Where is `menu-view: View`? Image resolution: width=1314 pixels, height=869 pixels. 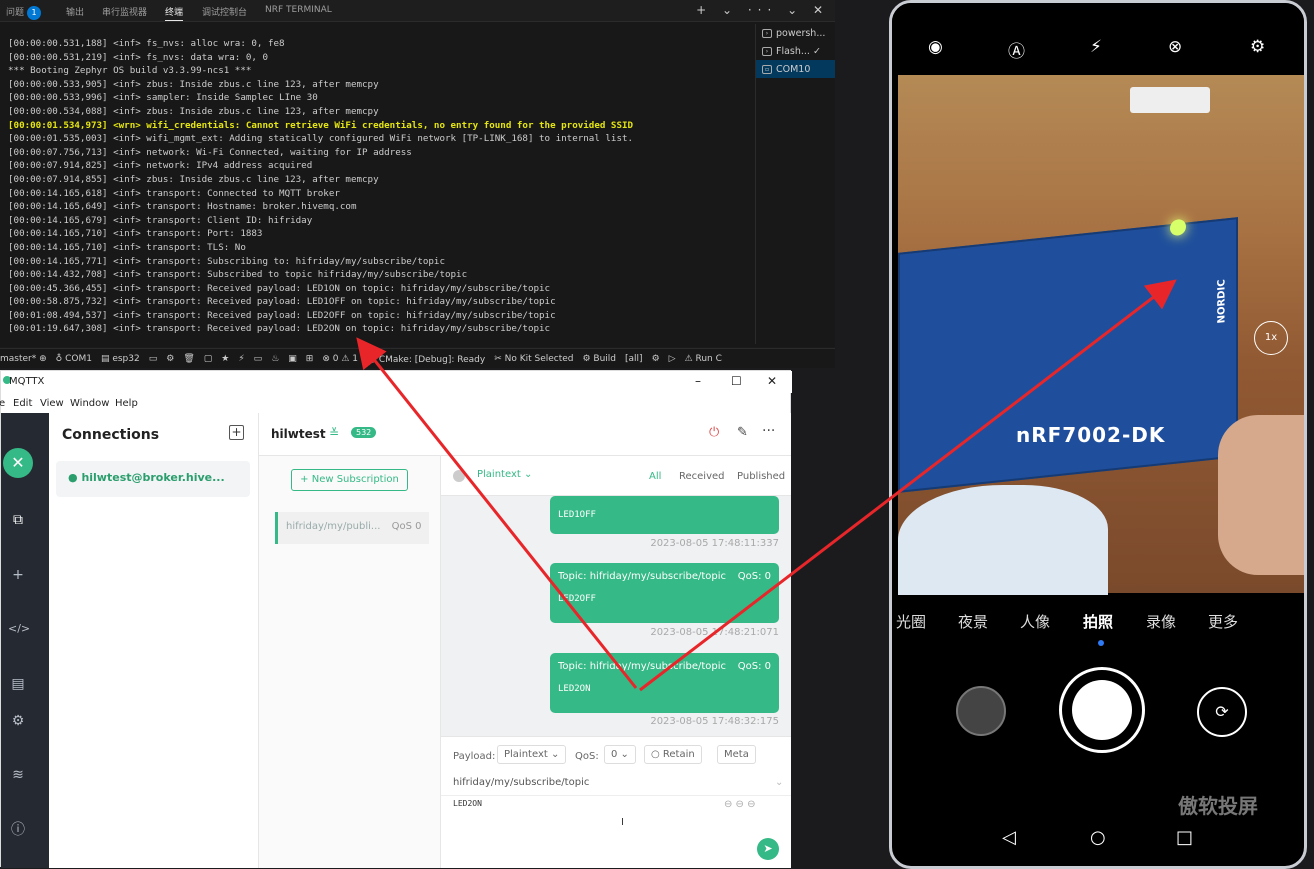
menu-view: View is located at coordinates (52, 403).